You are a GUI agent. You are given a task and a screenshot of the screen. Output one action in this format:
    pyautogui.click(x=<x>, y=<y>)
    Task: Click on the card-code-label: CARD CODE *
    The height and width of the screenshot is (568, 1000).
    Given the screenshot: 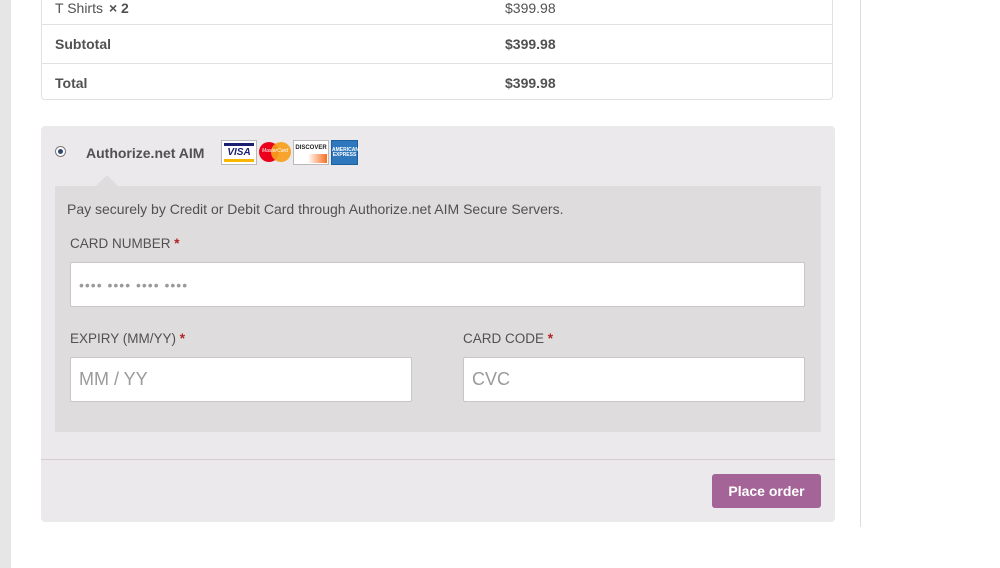 What is the action you would take?
    pyautogui.click(x=508, y=338)
    